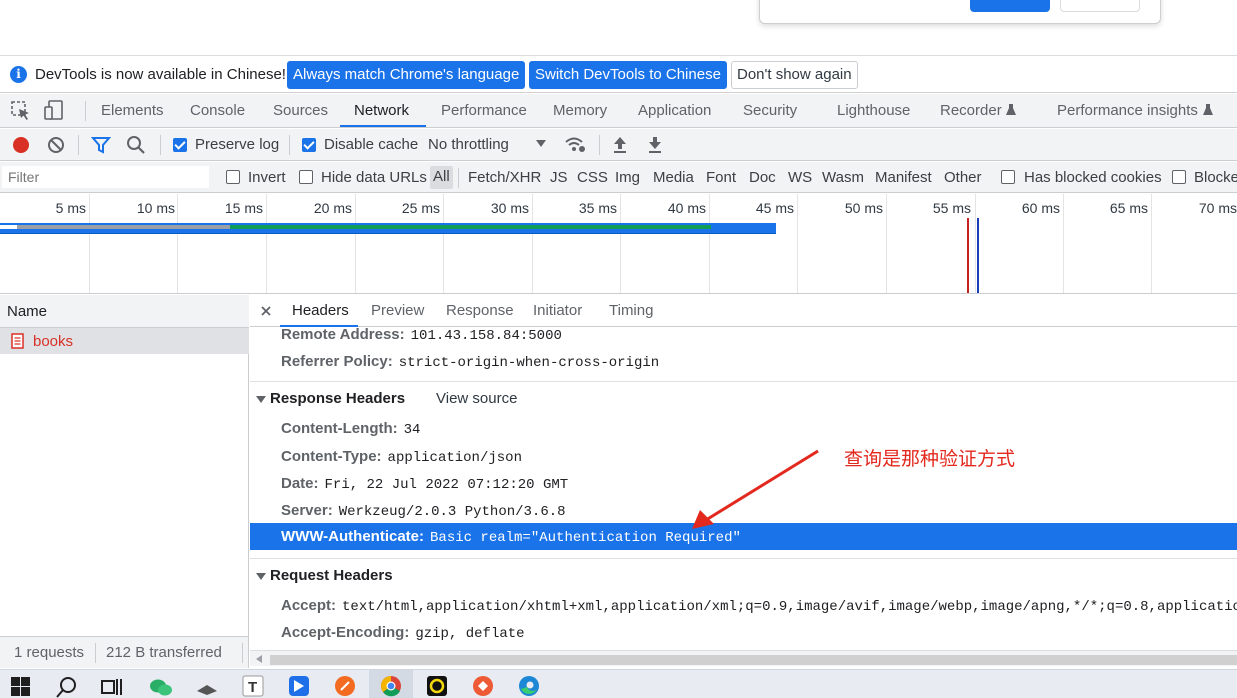 This screenshot has width=1237, height=698. I want to click on disable-cache-checkbox, so click(309, 145).